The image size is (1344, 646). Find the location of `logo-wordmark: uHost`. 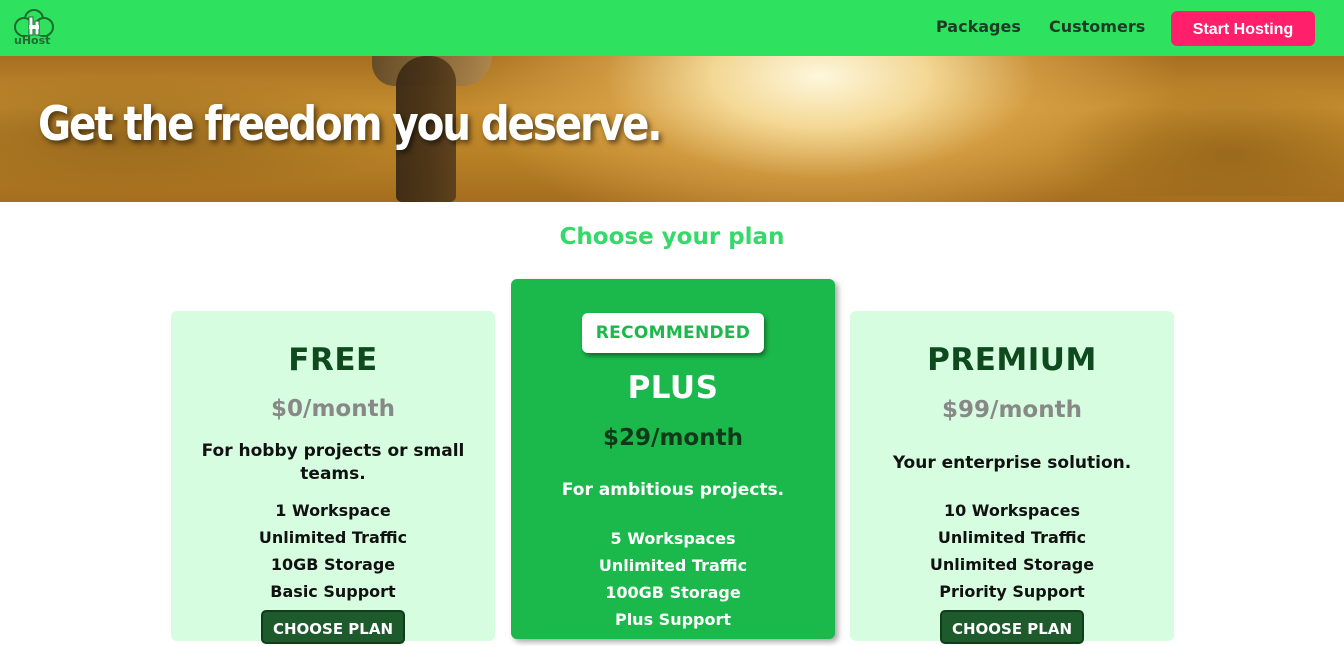

logo-wordmark: uHost is located at coordinates (32, 40).